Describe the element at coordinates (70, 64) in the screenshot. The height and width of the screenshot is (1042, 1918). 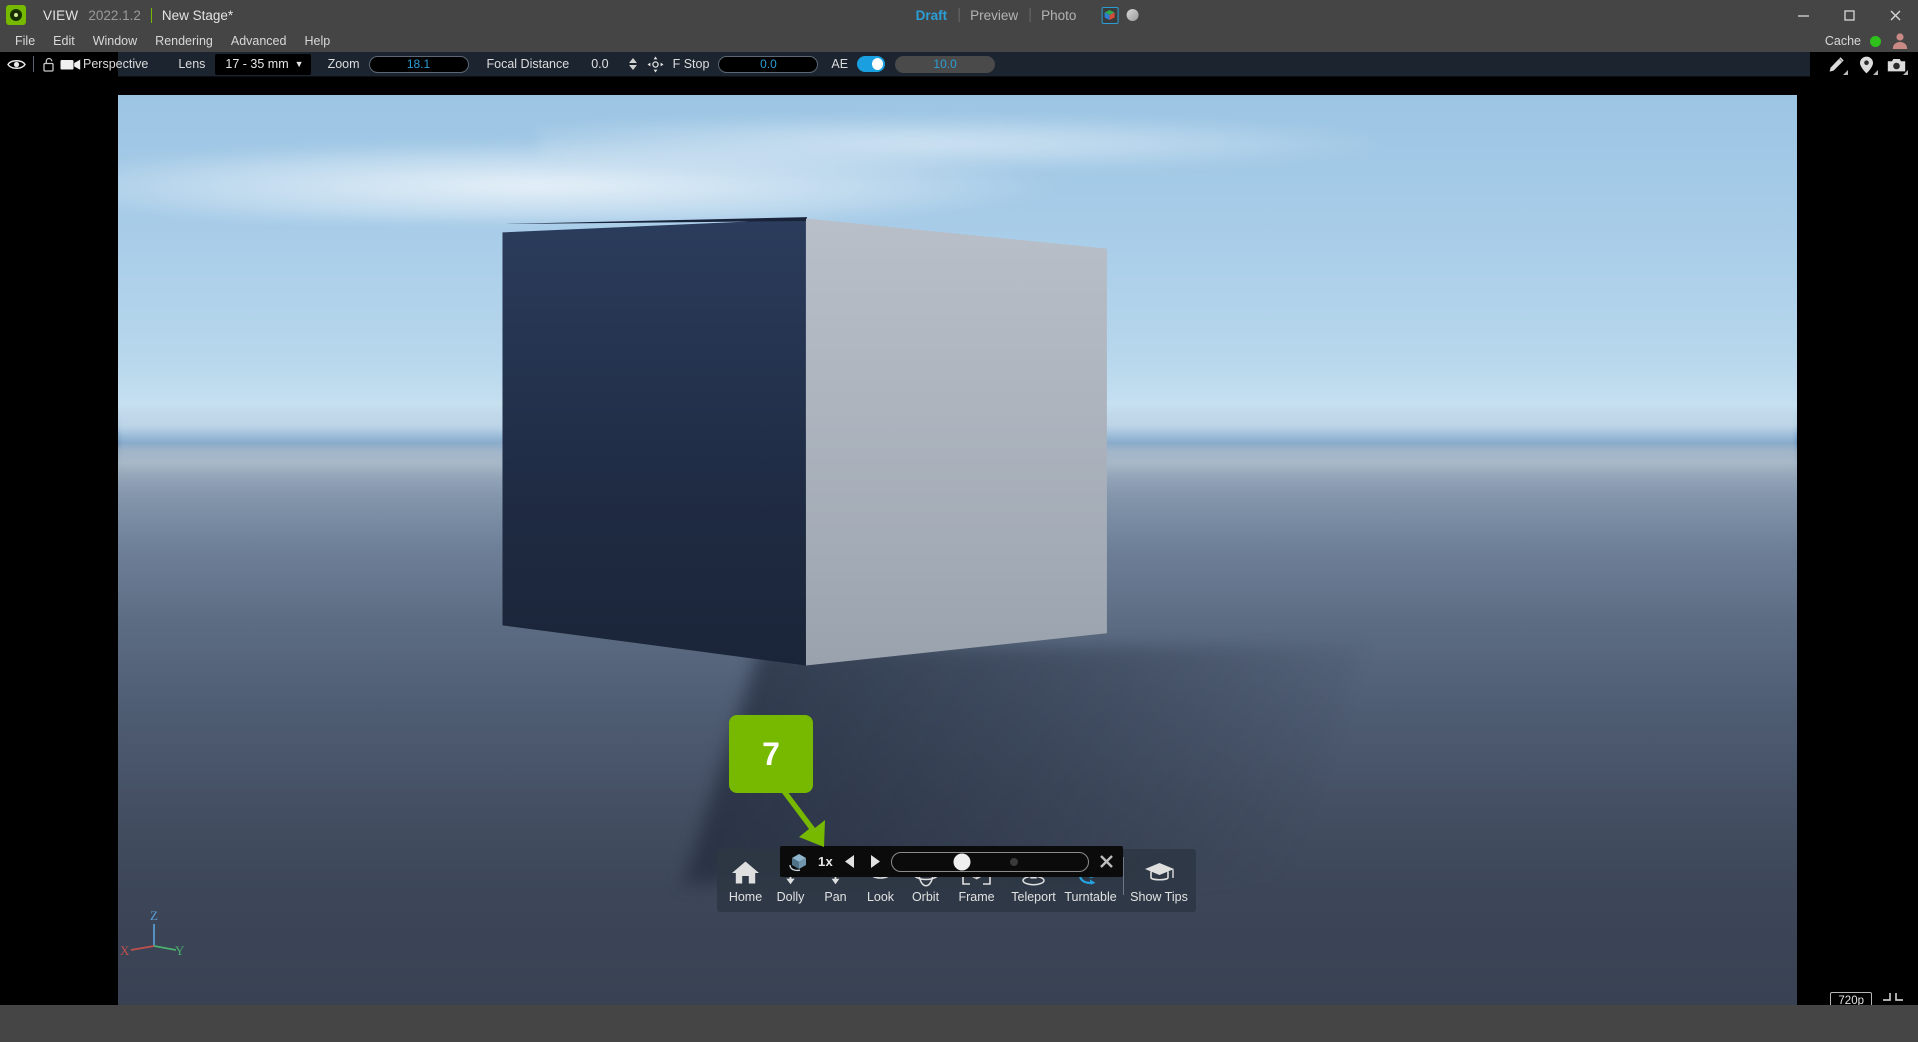
I see `camera-icon` at that location.